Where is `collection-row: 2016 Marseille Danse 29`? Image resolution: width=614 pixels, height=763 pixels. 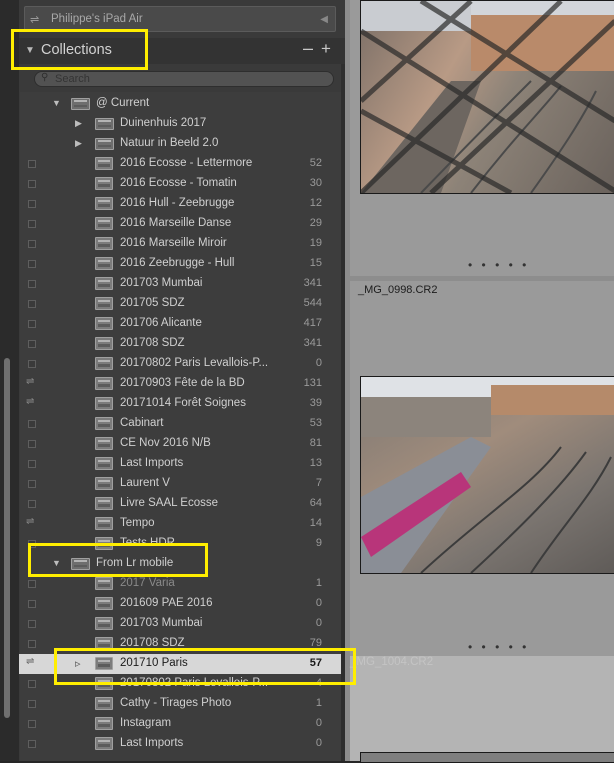 collection-row: 2016 Marseille Danse 29 is located at coordinates (180, 224).